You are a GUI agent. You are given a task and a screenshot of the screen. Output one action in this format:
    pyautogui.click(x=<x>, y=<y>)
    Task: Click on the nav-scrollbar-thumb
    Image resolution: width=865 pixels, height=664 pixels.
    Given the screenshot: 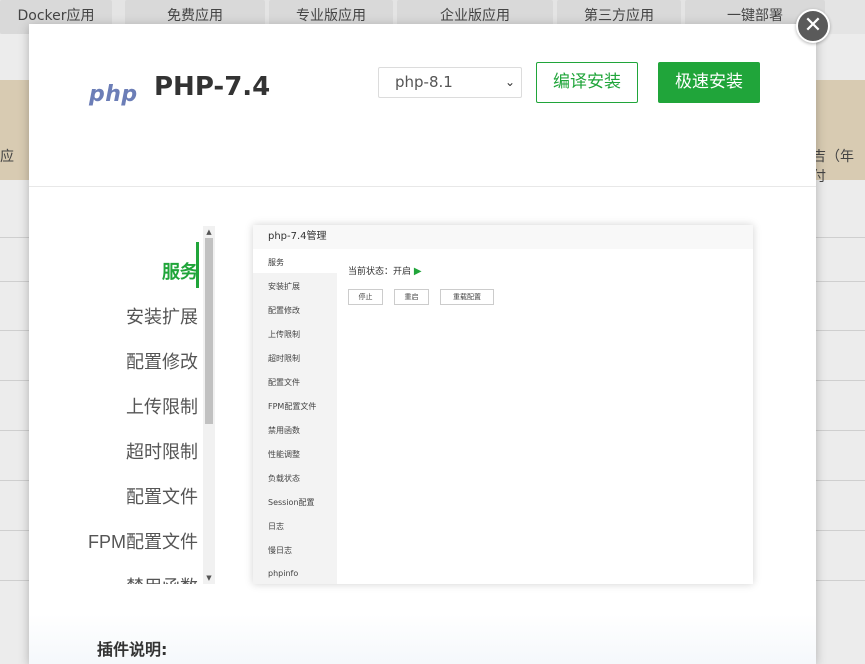 What is the action you would take?
    pyautogui.click(x=209, y=331)
    